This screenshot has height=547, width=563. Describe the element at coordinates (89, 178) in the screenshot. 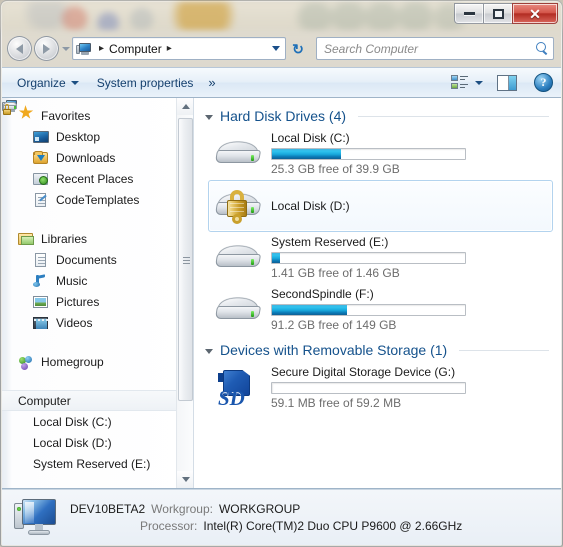

I see `sidebar-item-recent-places: Recent Places` at that location.